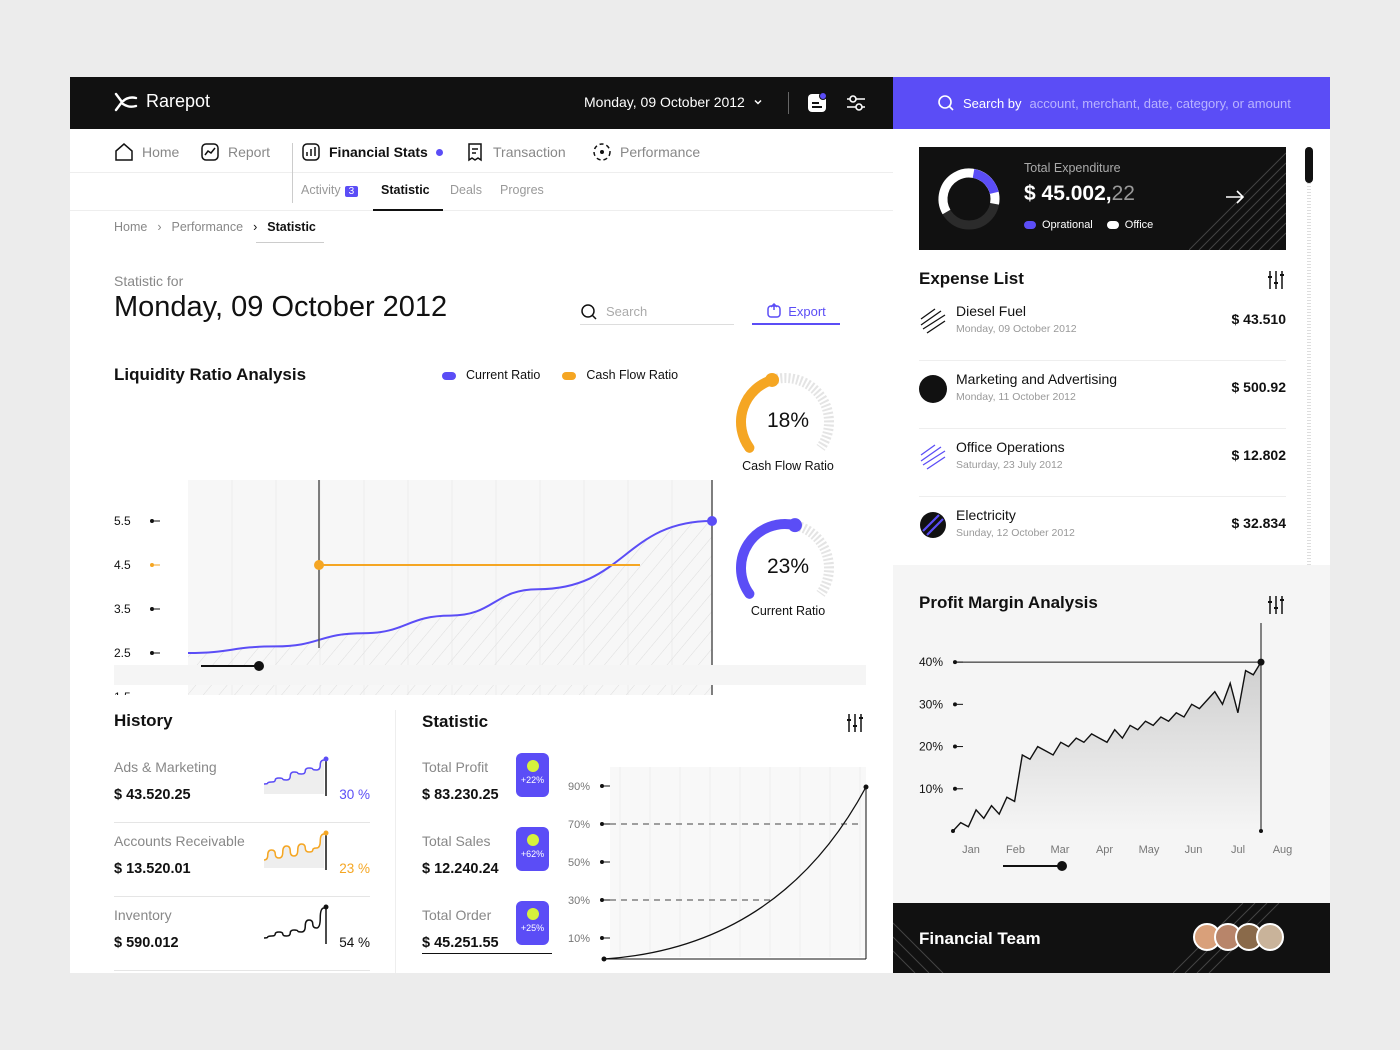 This screenshot has width=1400, height=1050. I want to click on y-tick-label: 90%, so click(579, 787).